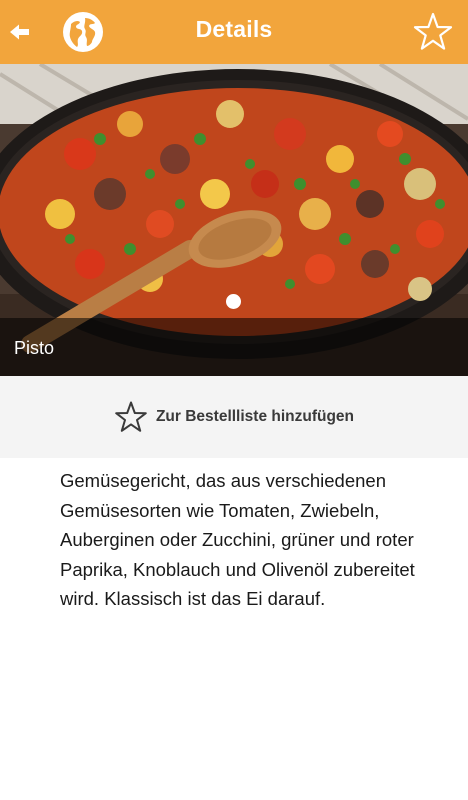 The height and width of the screenshot is (800, 468). Describe the element at coordinates (234, 347) in the screenshot. I see `caption-bar` at that location.